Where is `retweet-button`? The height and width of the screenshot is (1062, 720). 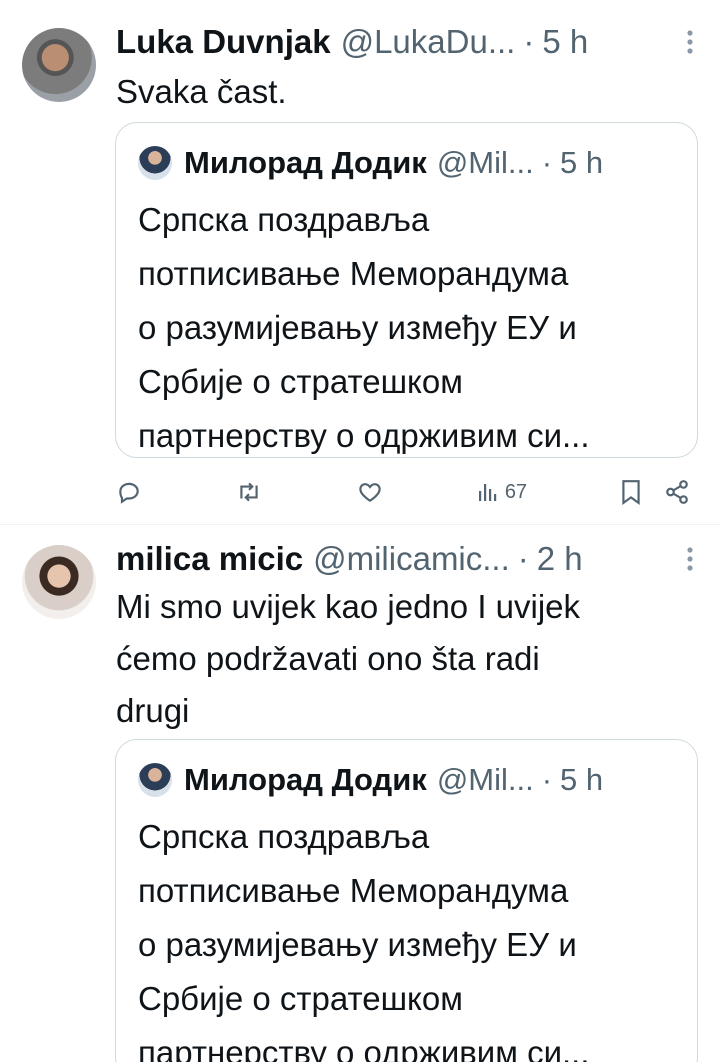 retweet-button is located at coordinates (249, 492).